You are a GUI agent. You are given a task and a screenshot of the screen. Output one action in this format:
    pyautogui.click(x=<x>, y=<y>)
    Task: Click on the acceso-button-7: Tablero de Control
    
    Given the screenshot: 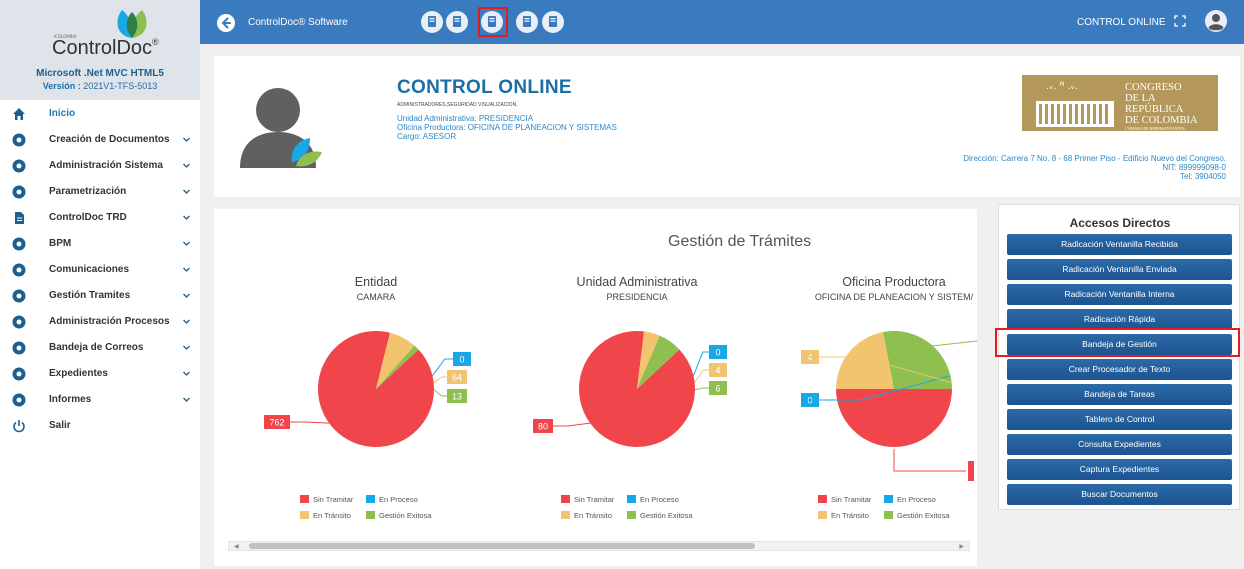 What is the action you would take?
    pyautogui.click(x=1119, y=419)
    